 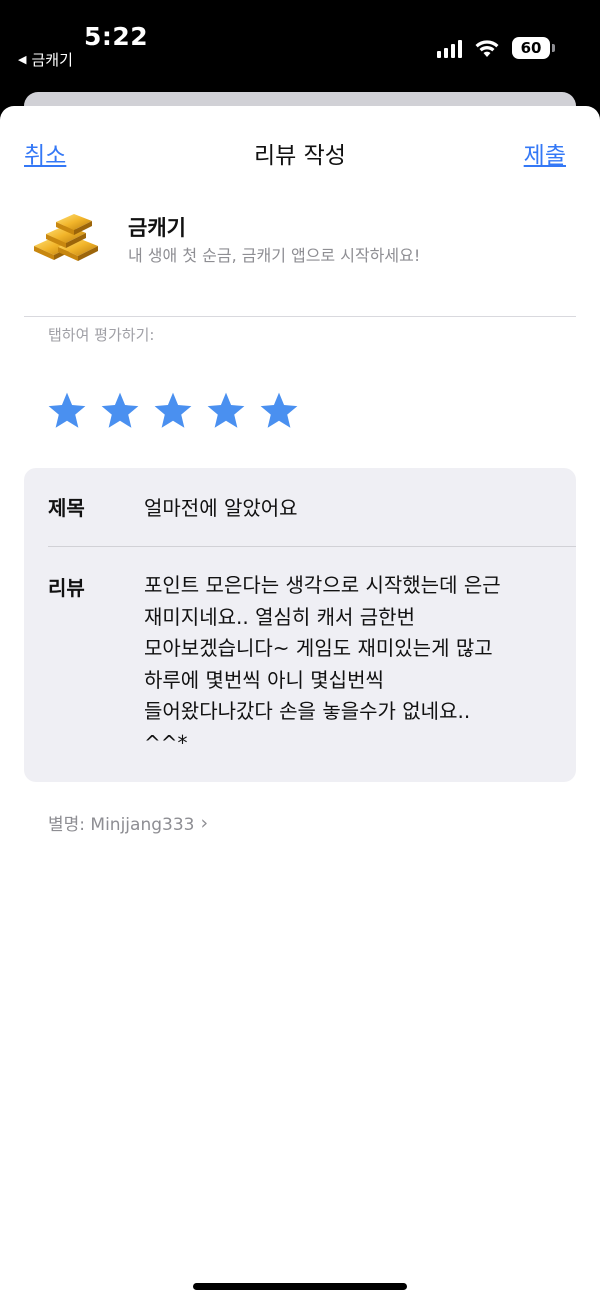 I want to click on back-app-label: 금캐기, so click(x=52, y=60).